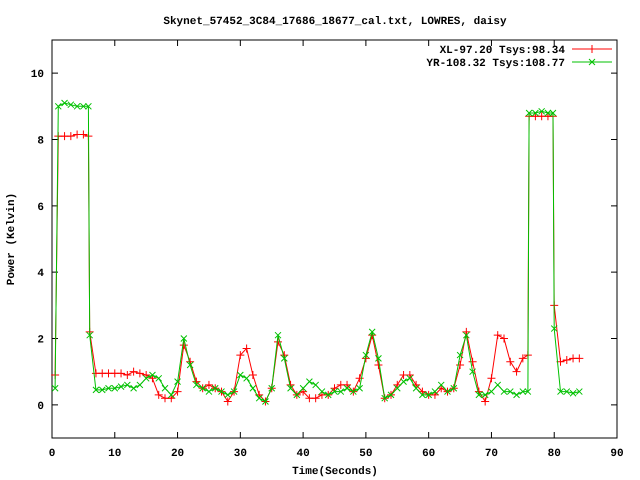  What do you see at coordinates (495, 64) in the screenshot?
I see `legend-label: YR-108.32 Tsys:108.77` at bounding box center [495, 64].